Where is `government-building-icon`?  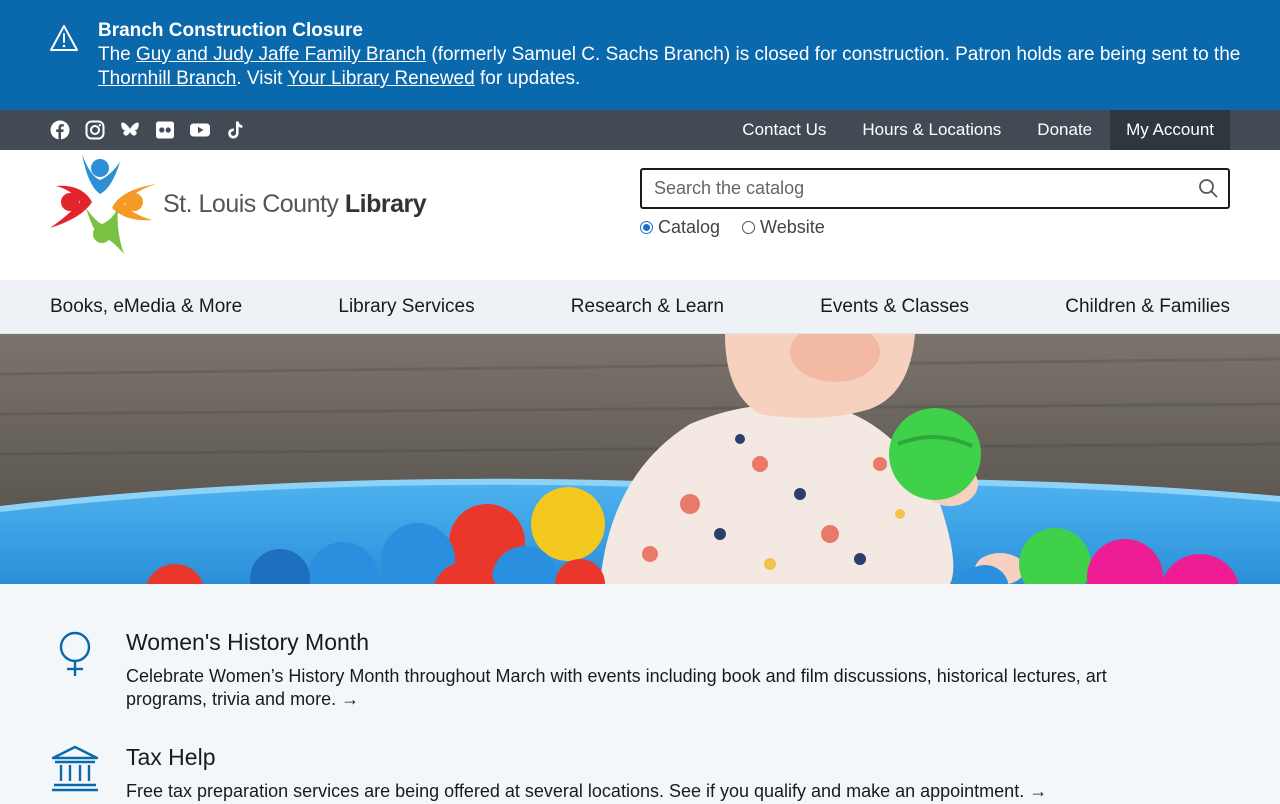
government-building-icon is located at coordinates (75, 768).